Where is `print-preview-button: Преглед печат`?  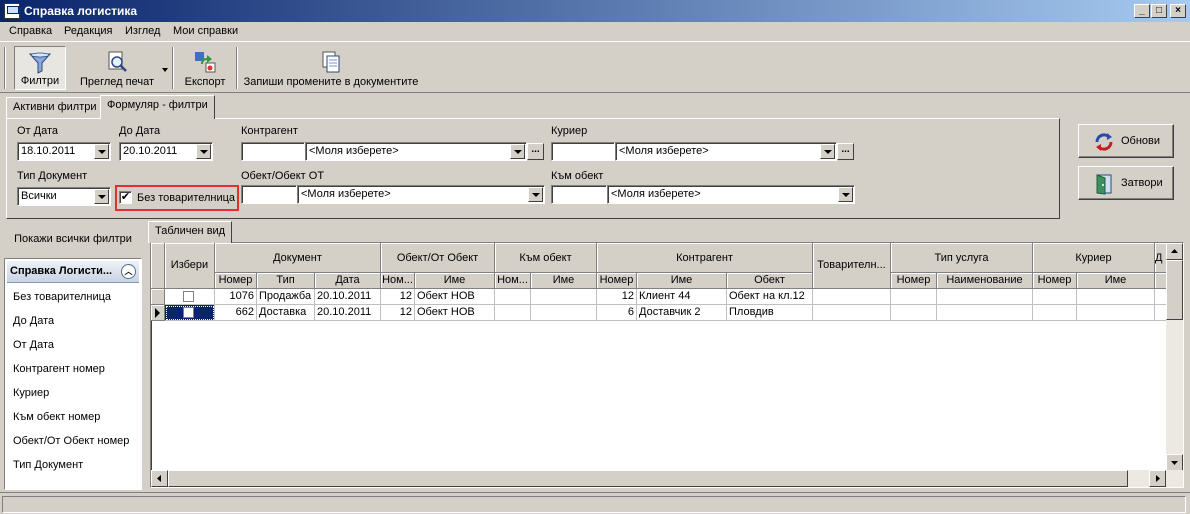
print-preview-button: Преглед печат is located at coordinates (117, 68).